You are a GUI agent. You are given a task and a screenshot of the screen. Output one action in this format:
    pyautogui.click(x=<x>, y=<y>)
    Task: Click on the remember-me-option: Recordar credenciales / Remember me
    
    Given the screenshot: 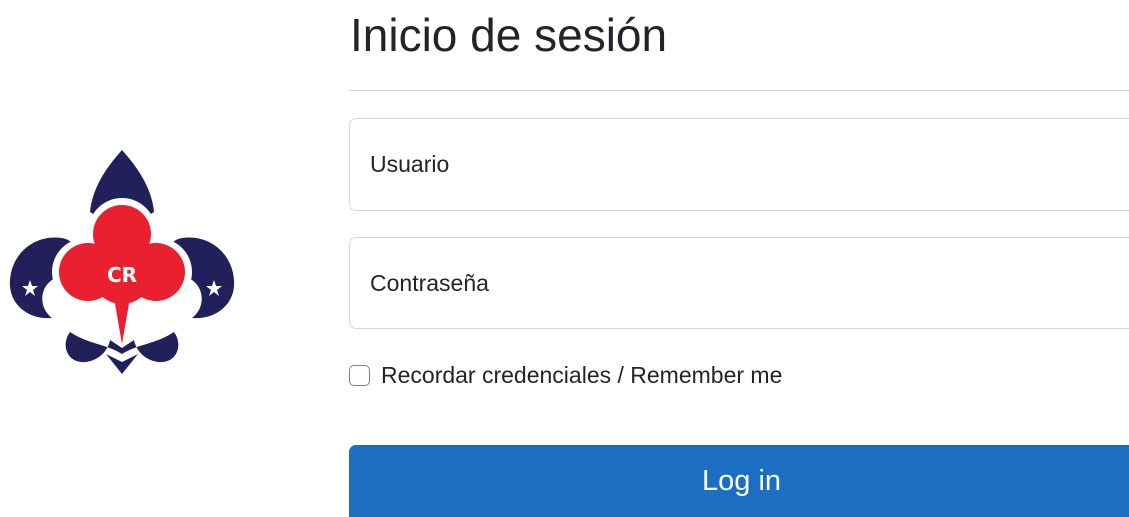 What is the action you would take?
    pyautogui.click(x=565, y=375)
    